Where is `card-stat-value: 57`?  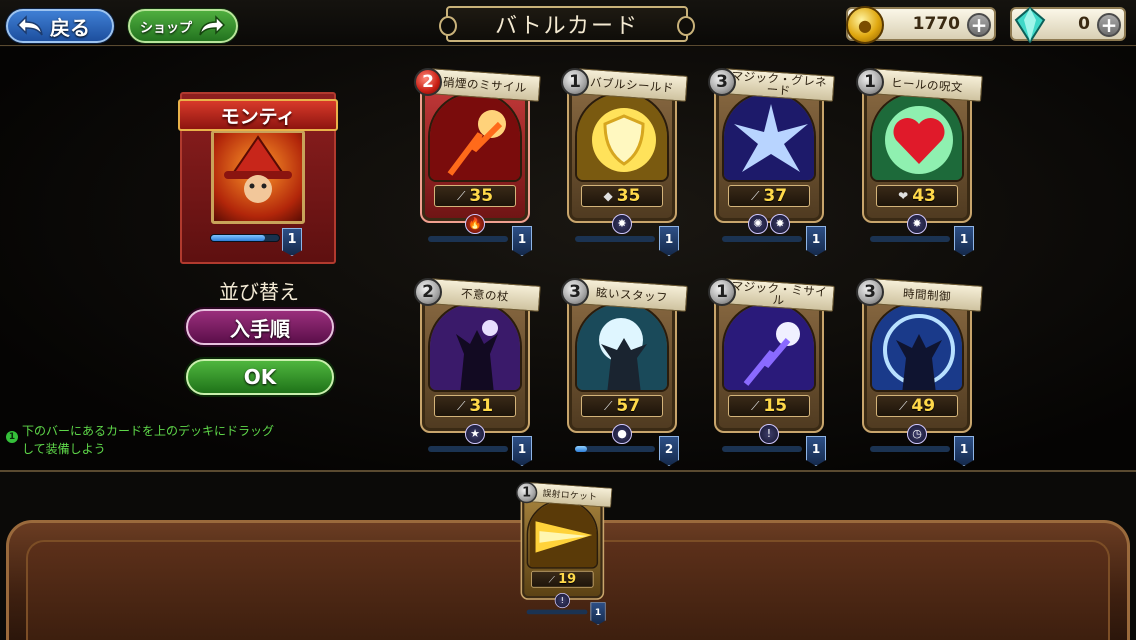
card-stat-value: 57 is located at coordinates (628, 406).